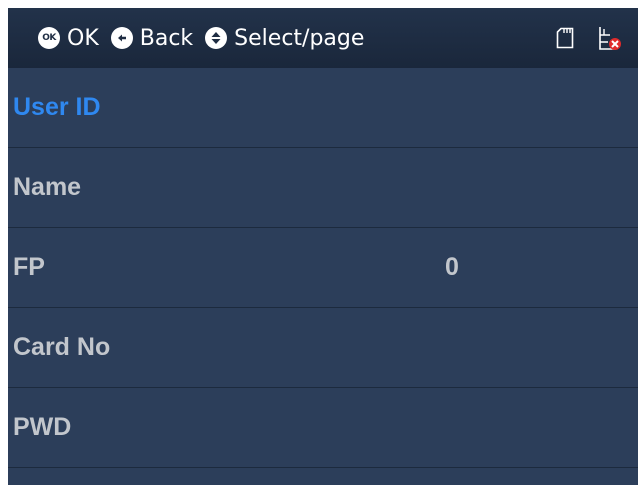 Image resolution: width=640 pixels, height=485 pixels. Describe the element at coordinates (62, 347) in the screenshot. I see `field-label: Card No` at that location.